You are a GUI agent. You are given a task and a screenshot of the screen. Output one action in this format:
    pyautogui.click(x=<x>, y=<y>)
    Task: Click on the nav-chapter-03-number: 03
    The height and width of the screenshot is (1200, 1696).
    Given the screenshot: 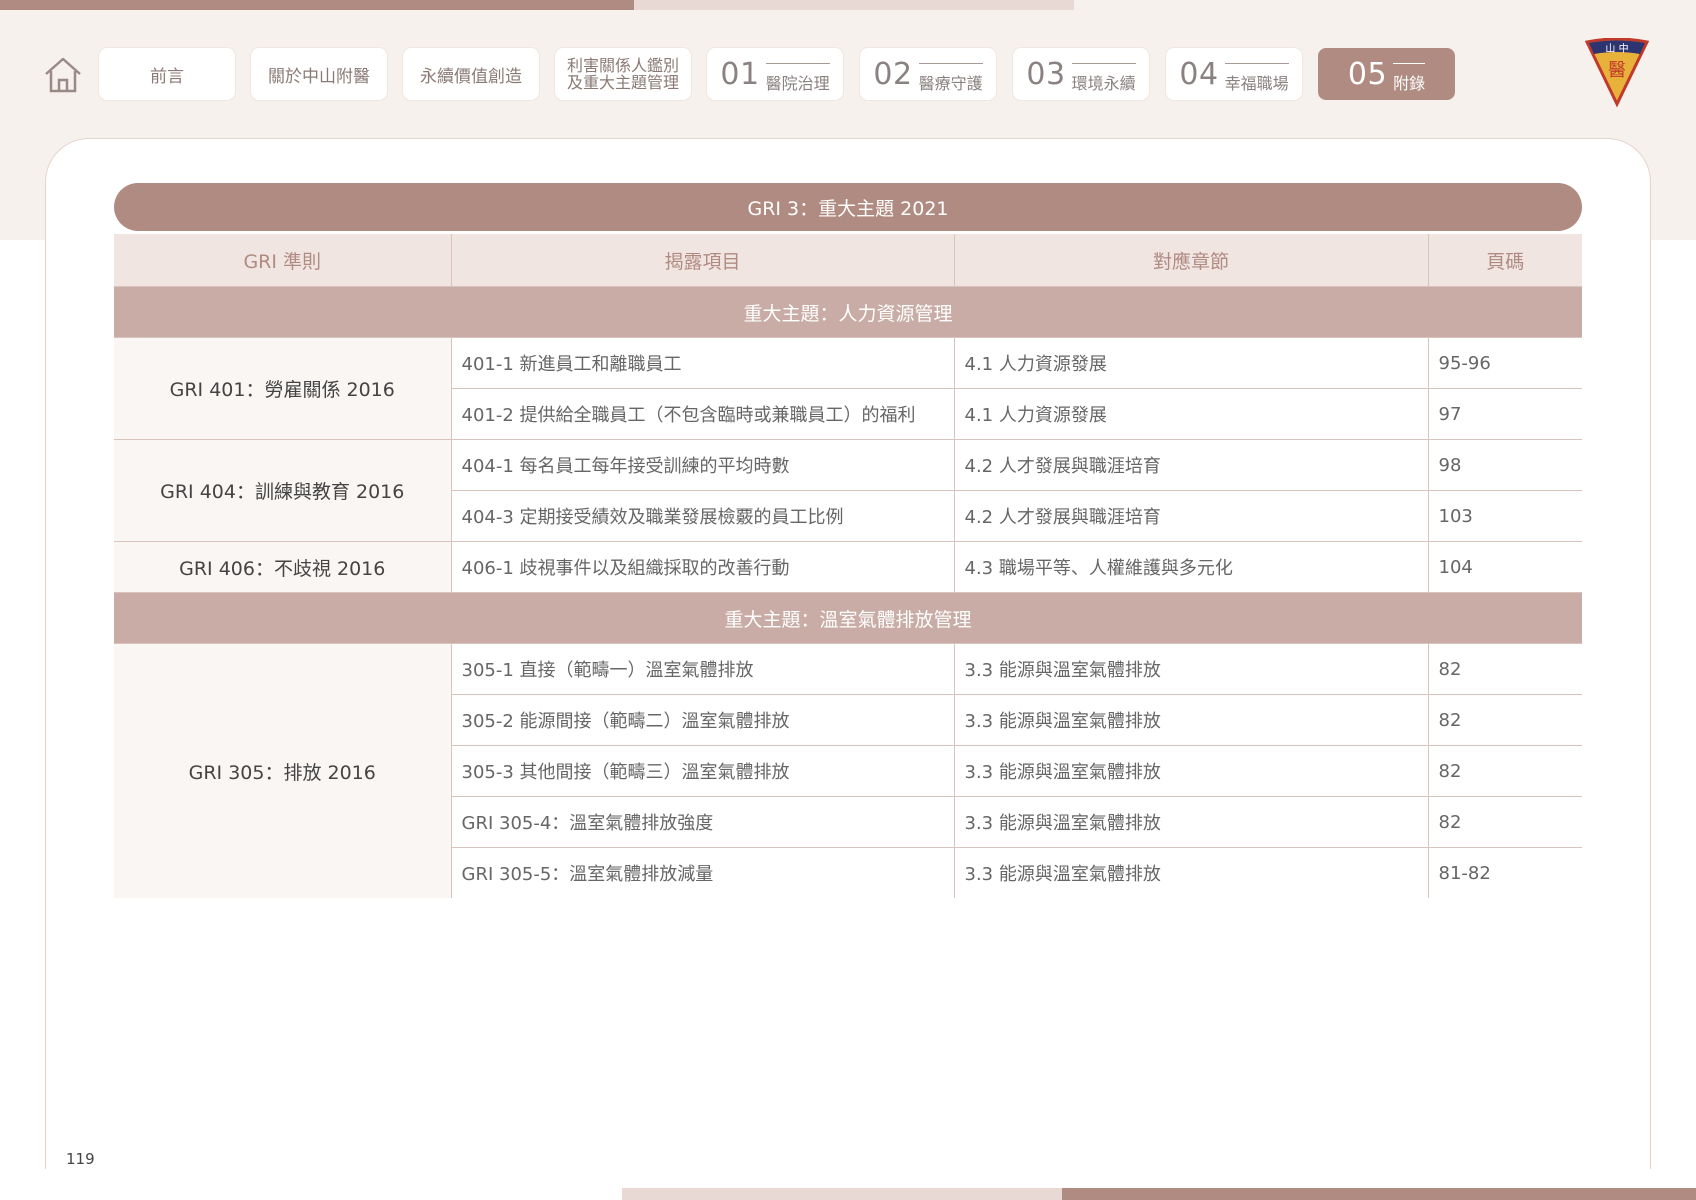 What is the action you would take?
    pyautogui.click(x=1046, y=74)
    